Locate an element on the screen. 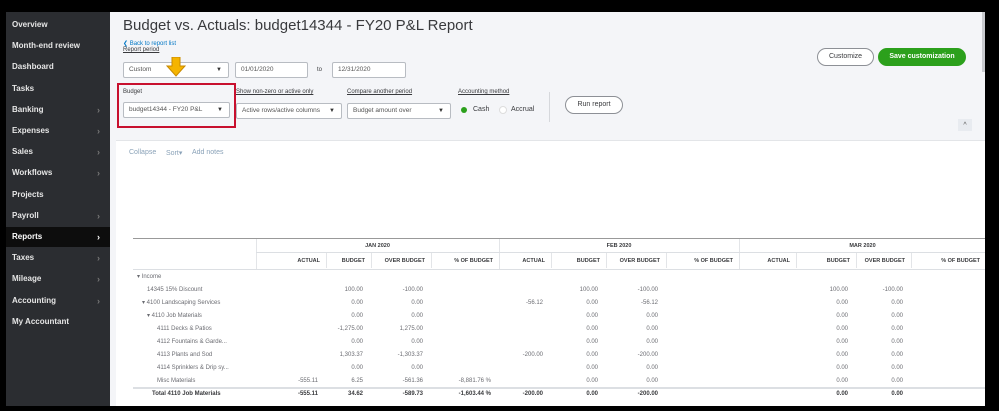 This screenshot has width=999, height=411. end-date-input: 12/31/2020 is located at coordinates (369, 70).